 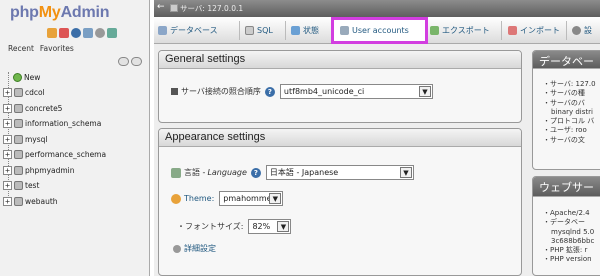 What do you see at coordinates (564, 222) in the screenshot?
I see `info-item: ・データベー` at bounding box center [564, 222].